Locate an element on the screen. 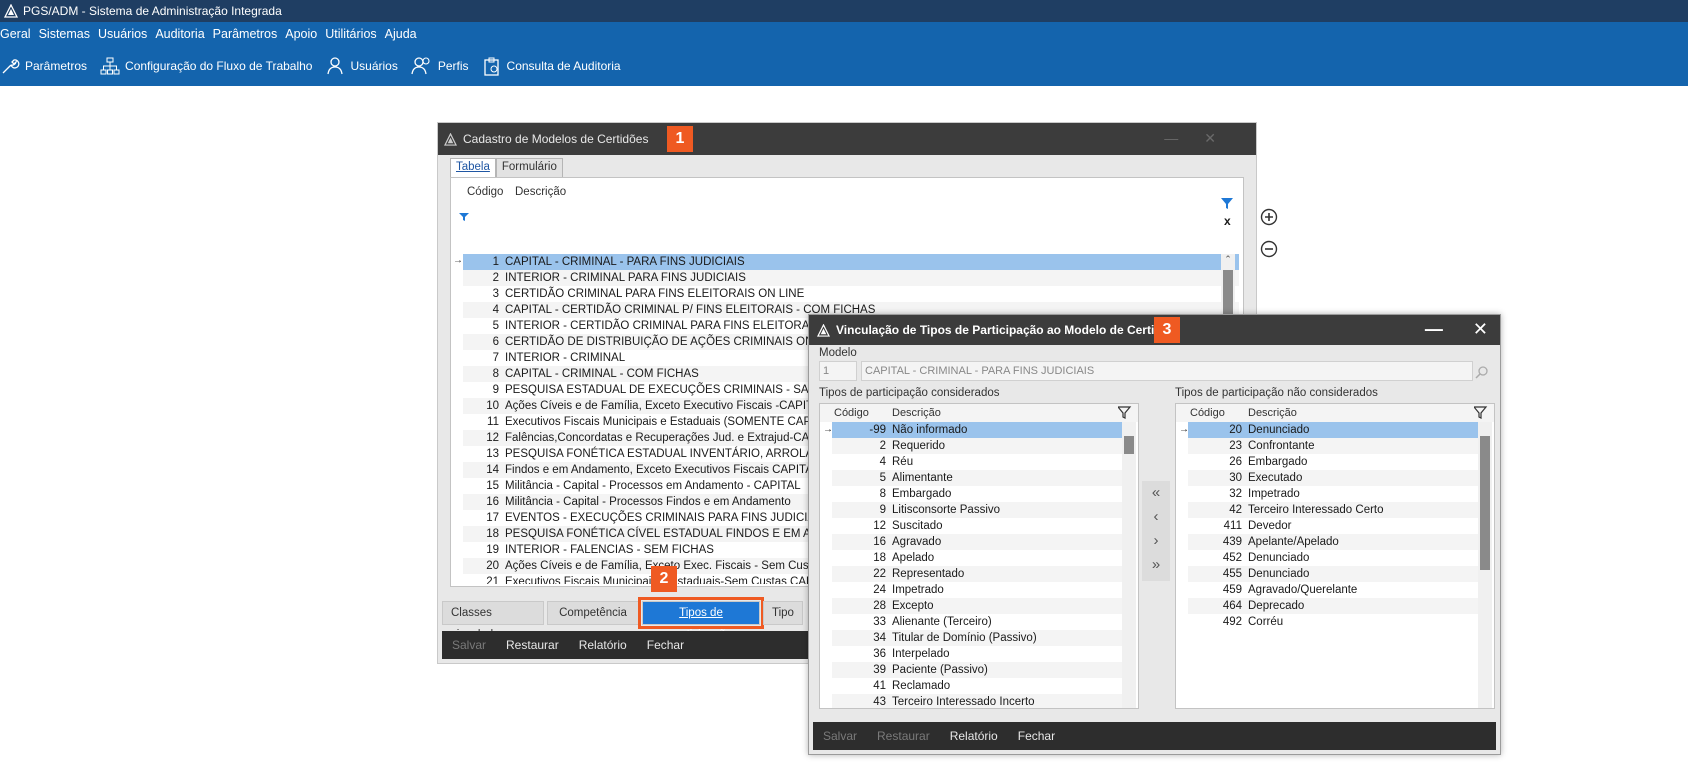 This screenshot has width=1688, height=762. table-row: 455 Denunciado is located at coordinates (1334, 574).